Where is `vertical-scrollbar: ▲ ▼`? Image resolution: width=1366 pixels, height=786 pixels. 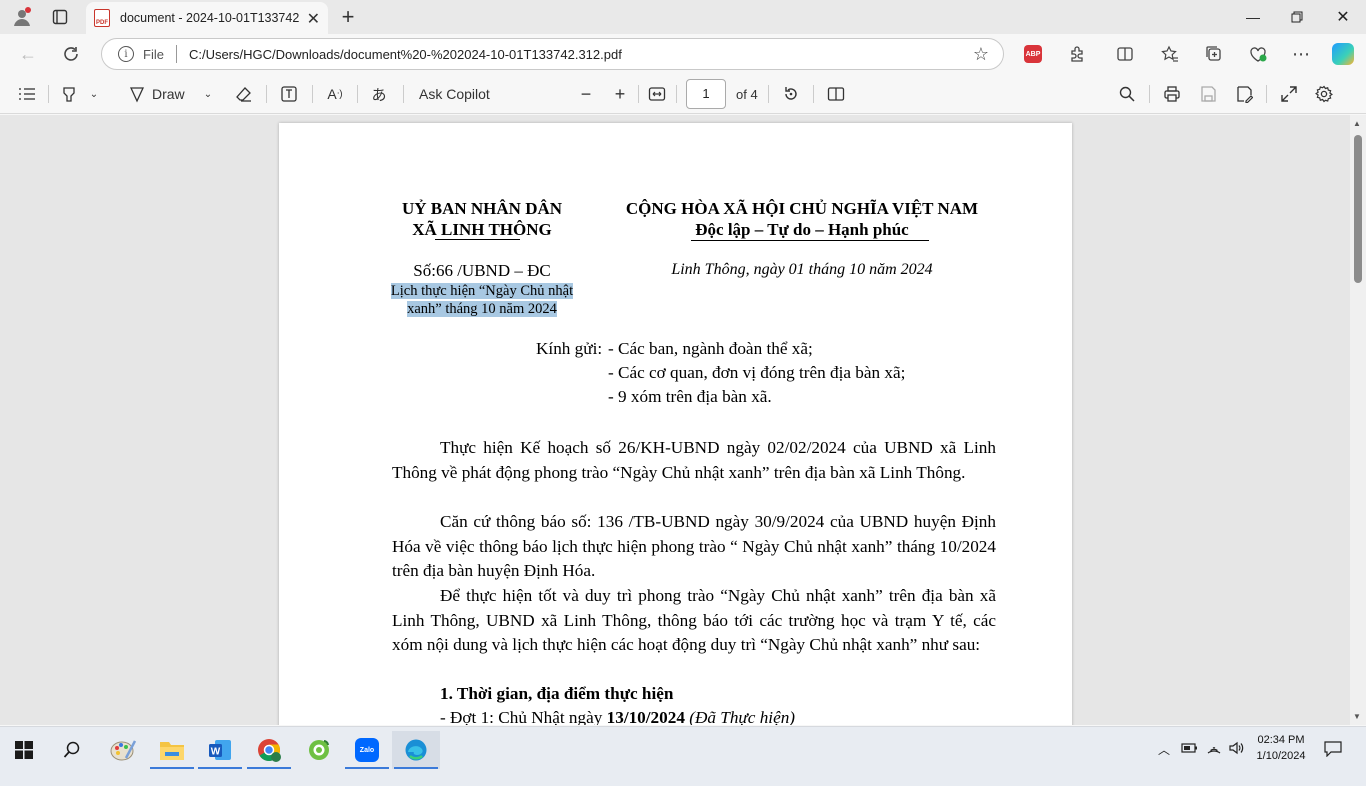
vertical-scrollbar: ▲ ▼ is located at coordinates (1358, 420).